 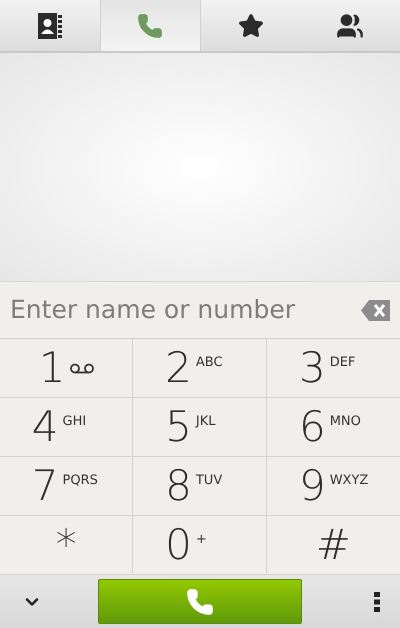 I want to click on dial-key: 1, so click(x=67, y=368).